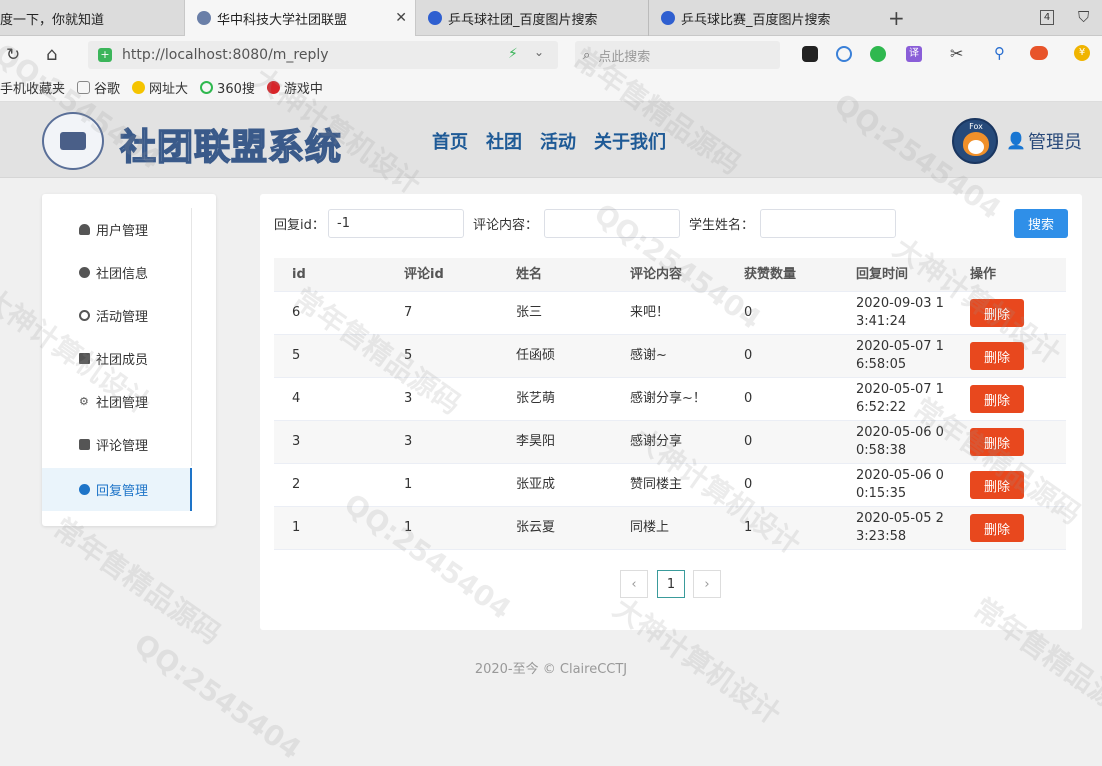  I want to click on sidebar-item-replies: 回复管理, so click(117, 489).